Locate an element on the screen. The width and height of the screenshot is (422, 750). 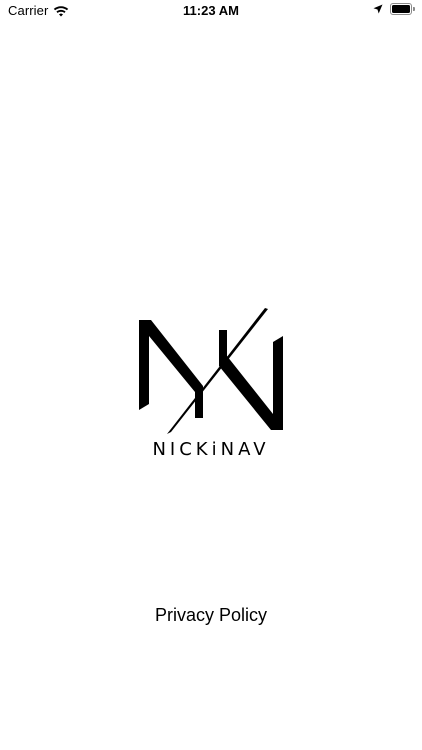
status-right-group is located at coordinates (394, 9).